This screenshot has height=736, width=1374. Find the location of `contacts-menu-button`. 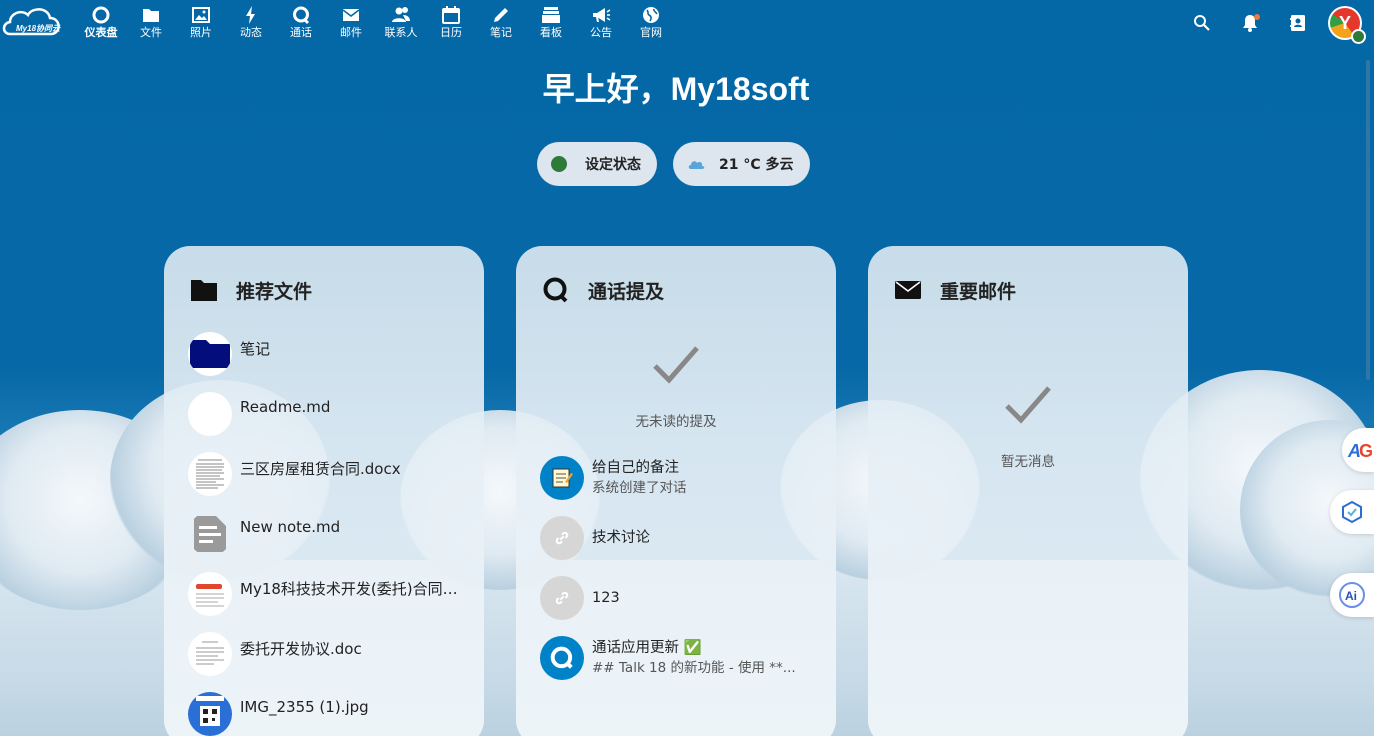

contacts-menu-button is located at coordinates (1298, 23).